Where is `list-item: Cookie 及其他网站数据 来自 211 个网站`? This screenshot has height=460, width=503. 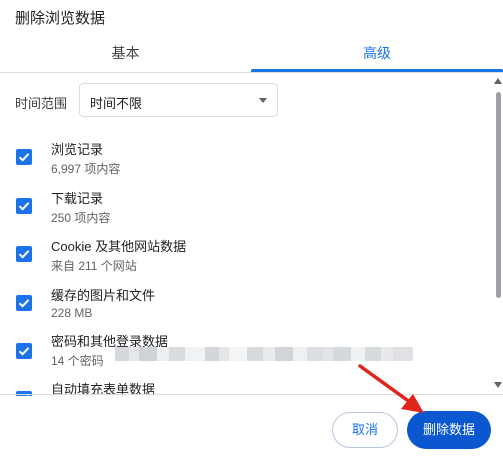 list-item: Cookie 及其他网站数据 来自 211 个网站 is located at coordinates (245, 257).